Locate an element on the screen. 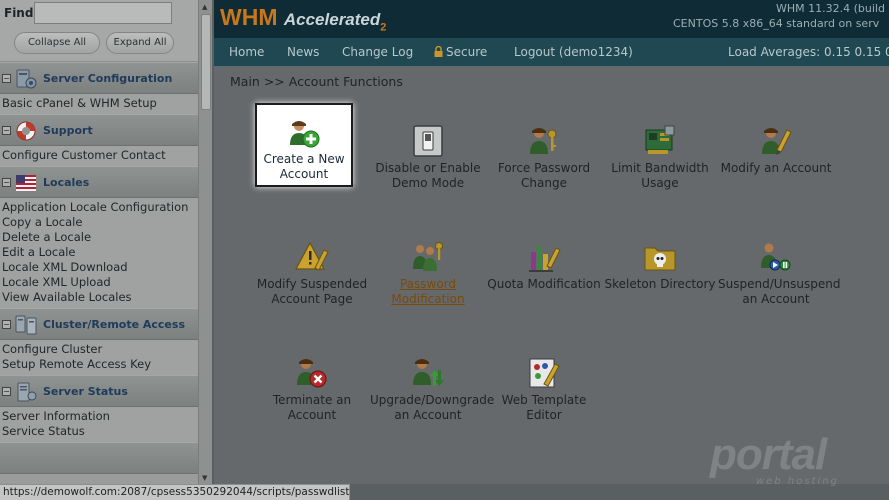 This screenshot has height=500, width=889. section-links: Server Information Service Status is located at coordinates (106, 424).